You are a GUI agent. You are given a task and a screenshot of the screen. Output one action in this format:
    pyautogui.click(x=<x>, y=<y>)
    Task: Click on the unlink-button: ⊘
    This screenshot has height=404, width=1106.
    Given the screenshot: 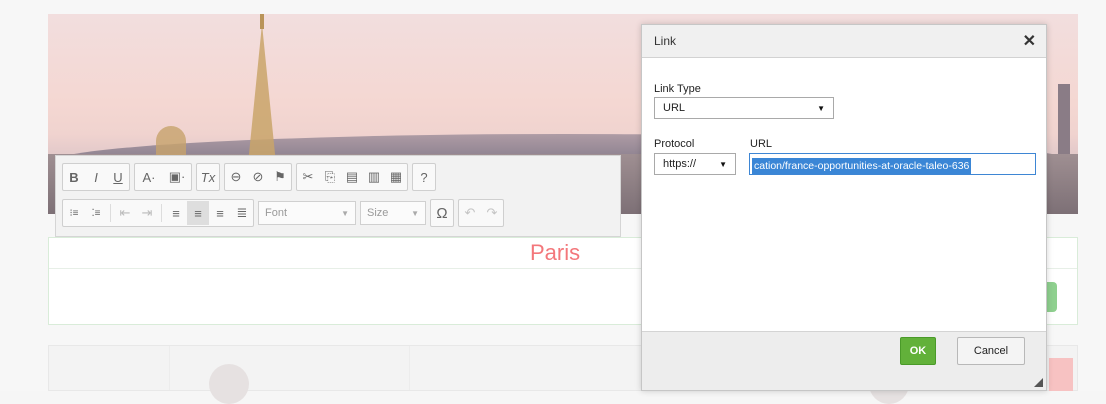 What is the action you would take?
    pyautogui.click(x=258, y=177)
    